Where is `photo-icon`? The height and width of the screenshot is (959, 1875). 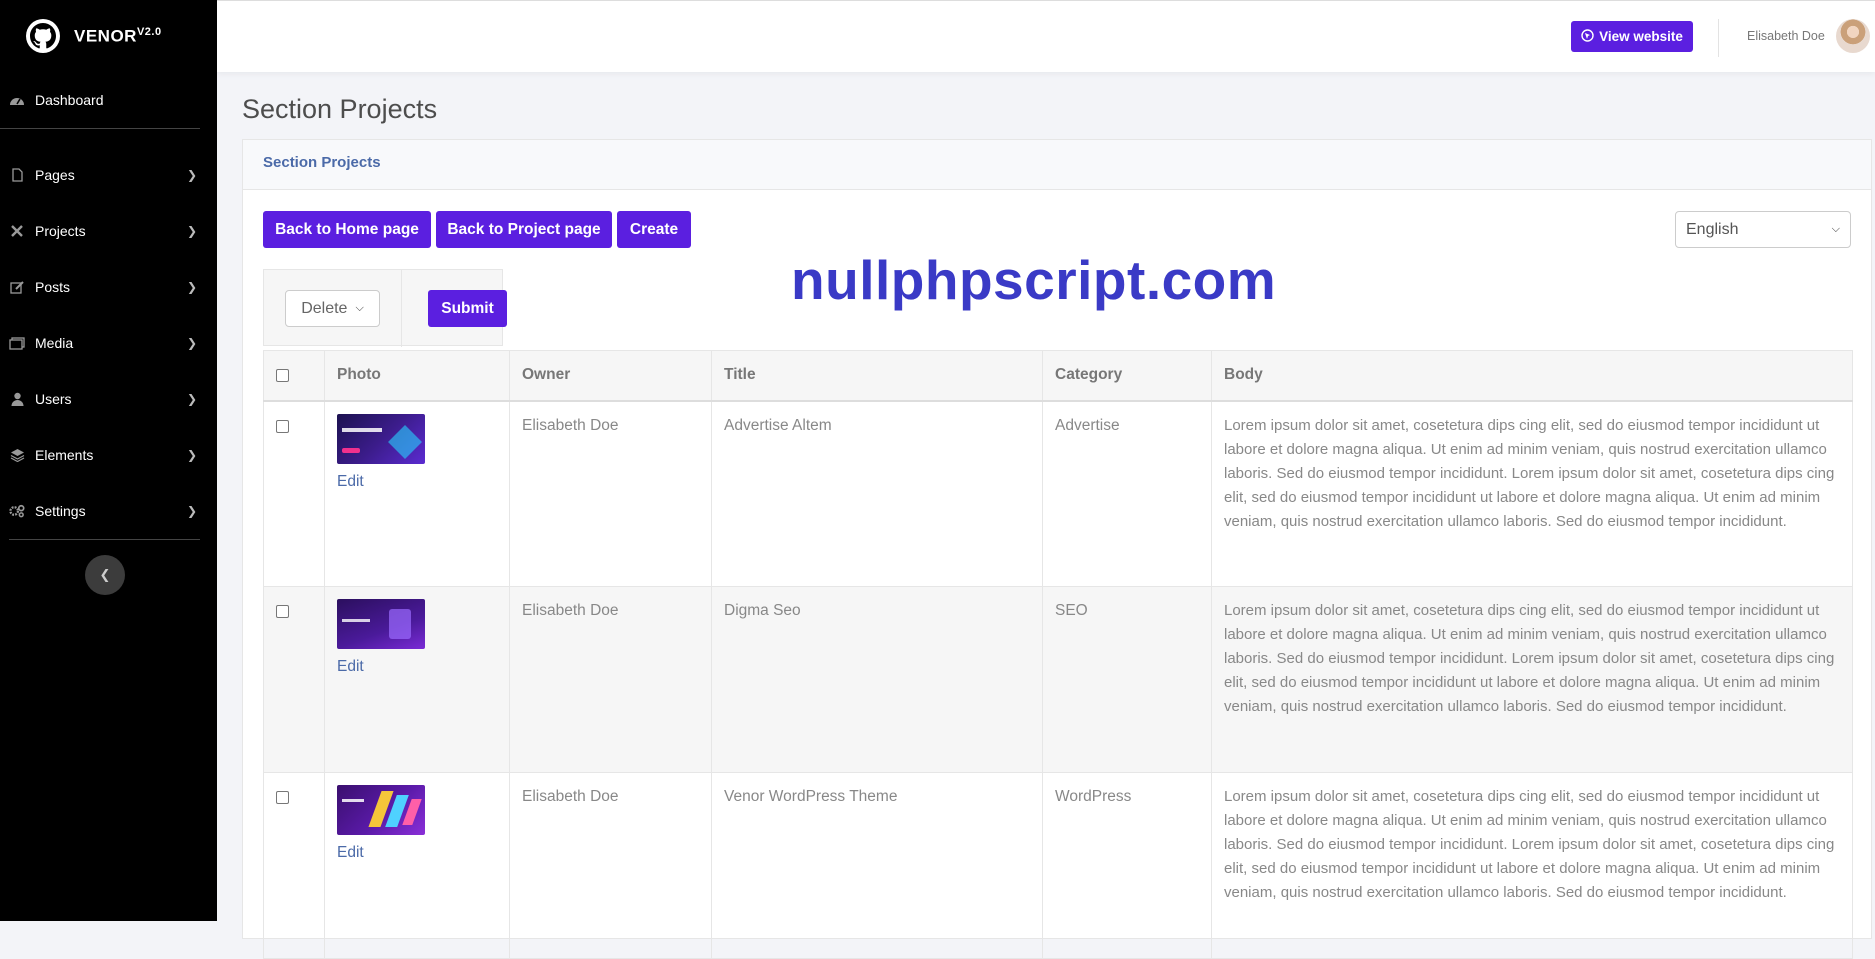 photo-icon is located at coordinates (17, 343).